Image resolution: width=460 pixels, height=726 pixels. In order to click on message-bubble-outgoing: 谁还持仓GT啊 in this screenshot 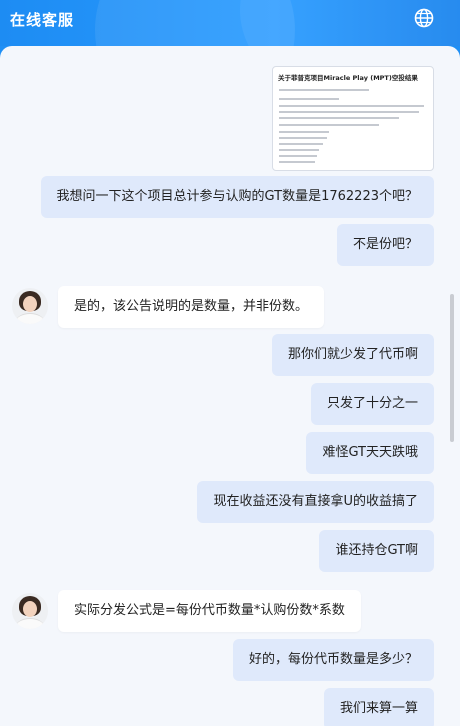, I will do `click(376, 551)`.